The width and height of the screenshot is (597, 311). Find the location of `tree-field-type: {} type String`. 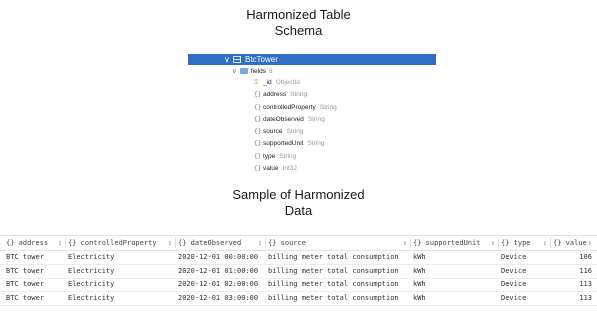

tree-field-type: {} type String is located at coordinates (275, 156).